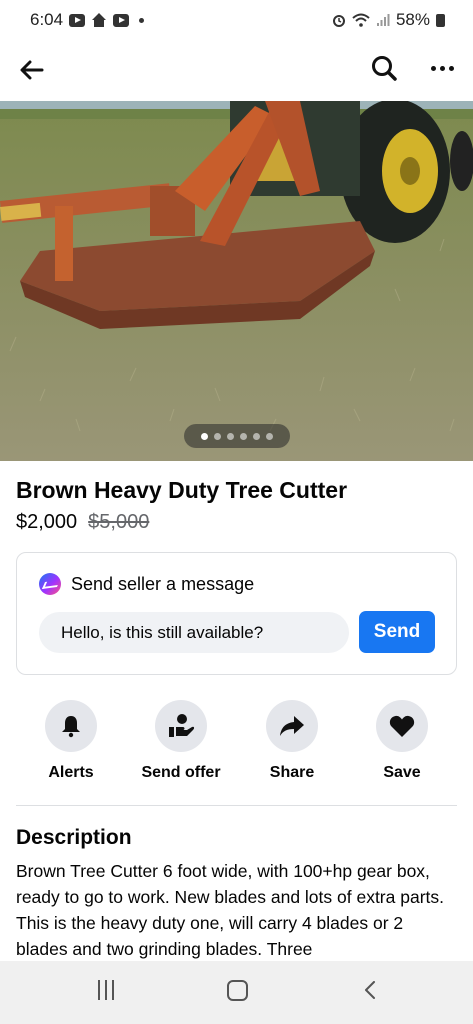 The image size is (473, 1024). I want to click on message-card-header: Send seller a message, so click(146, 584).